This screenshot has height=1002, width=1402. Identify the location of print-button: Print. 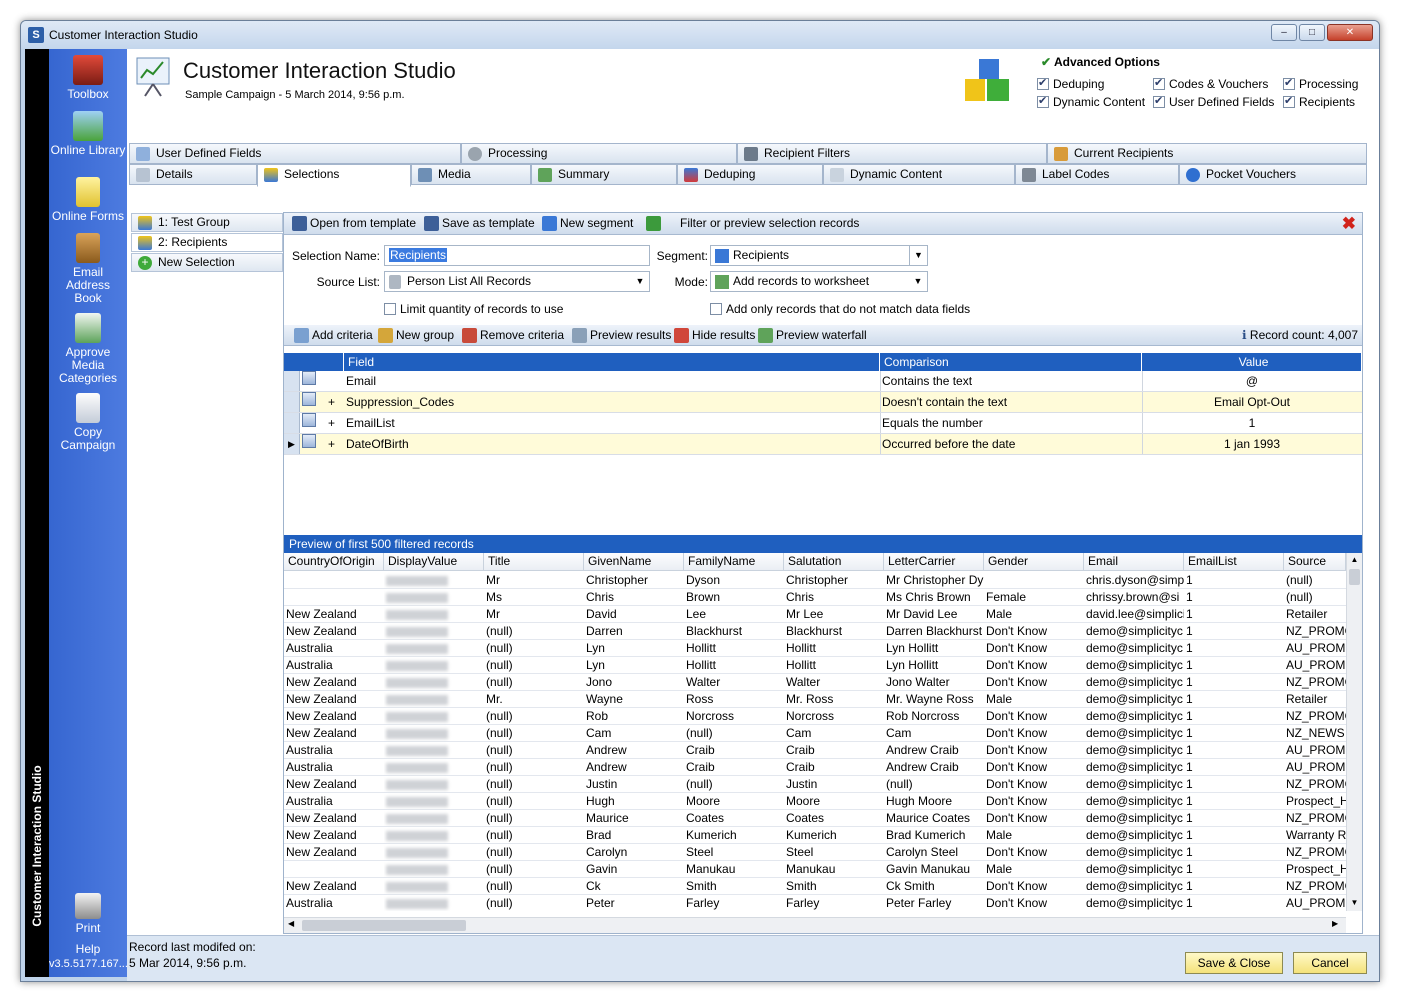
(88, 913).